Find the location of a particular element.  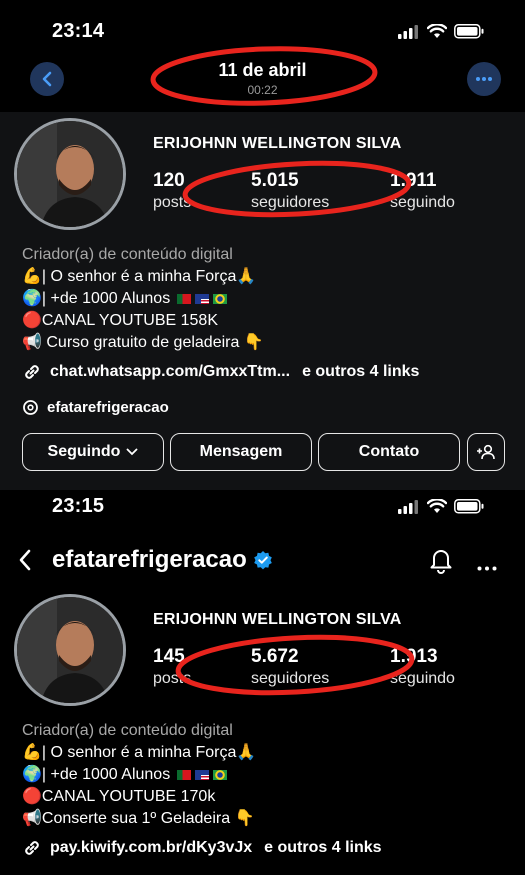

followers-count: 5.015 is located at coordinates (275, 181).